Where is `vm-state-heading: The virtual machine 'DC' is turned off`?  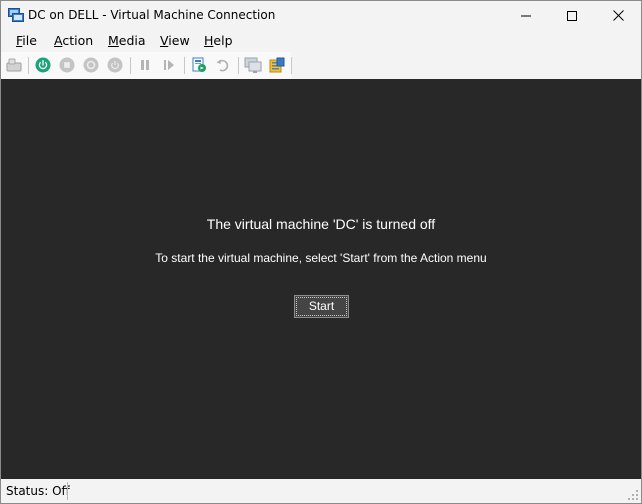
vm-state-heading: The virtual machine 'DC' is turned off is located at coordinates (321, 224).